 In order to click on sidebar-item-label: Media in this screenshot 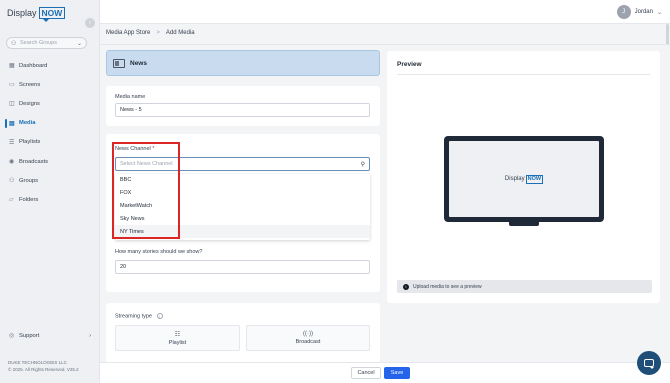, I will do `click(27, 123)`.